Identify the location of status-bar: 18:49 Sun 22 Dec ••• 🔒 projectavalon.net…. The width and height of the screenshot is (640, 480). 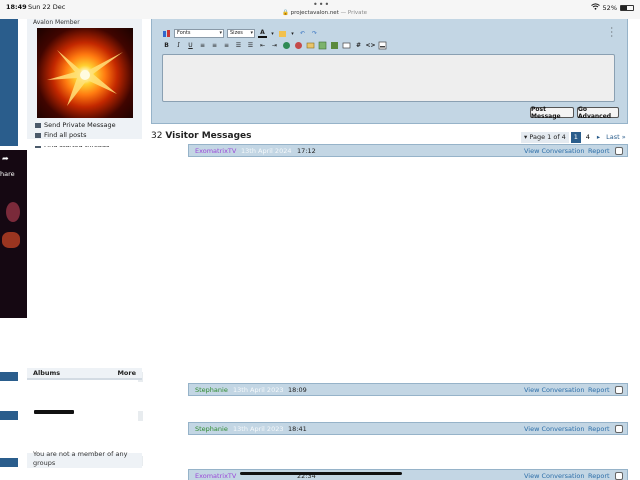
(320, 9).